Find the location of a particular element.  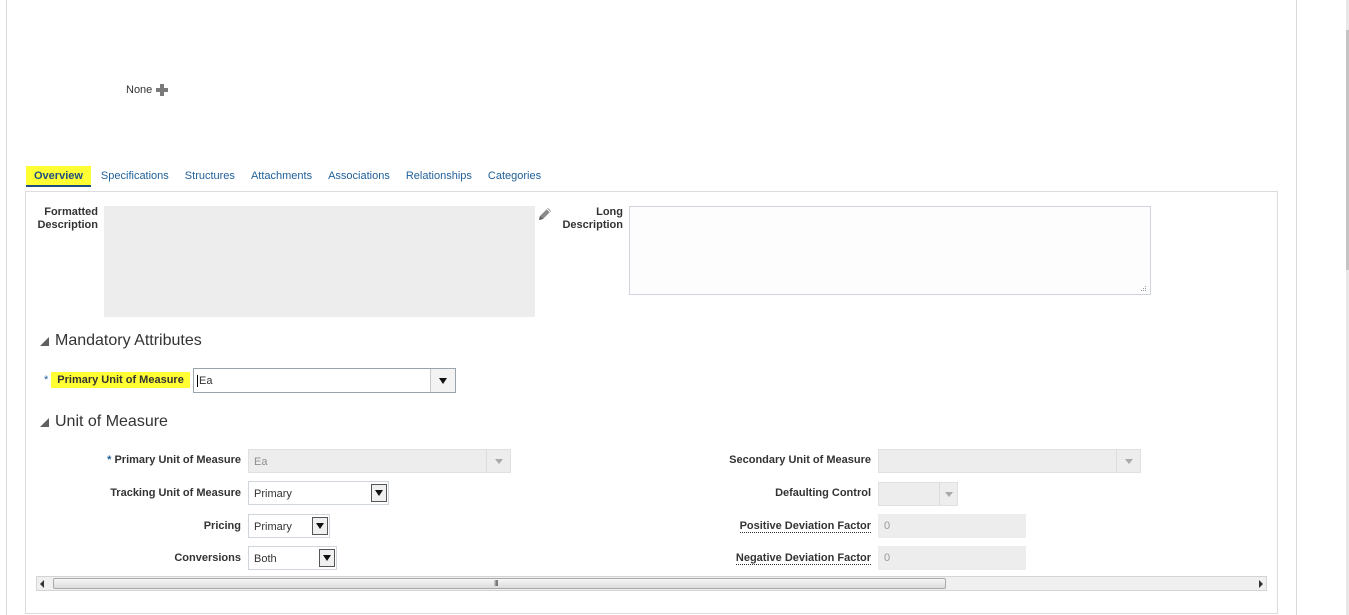

positive-deviation-label-text: Positive Deviation Factor is located at coordinates (805, 526).